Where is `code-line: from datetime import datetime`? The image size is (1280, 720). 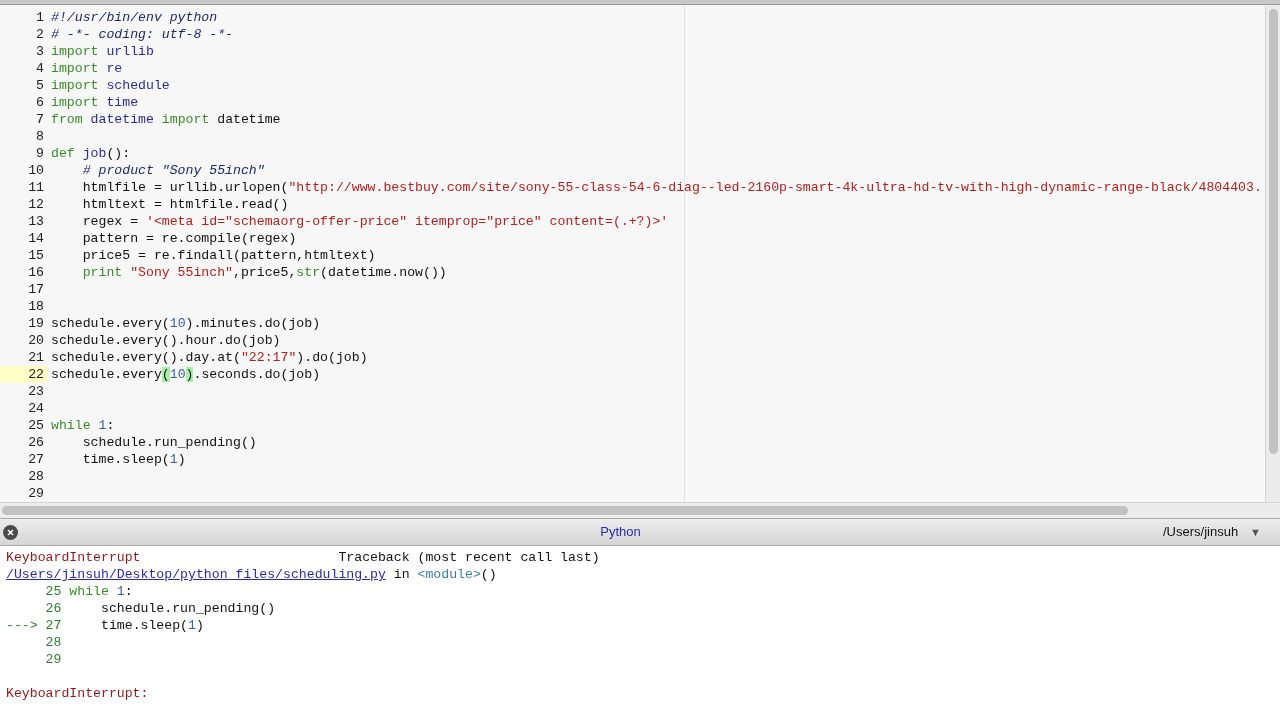 code-line: from datetime import datetime is located at coordinates (166, 119).